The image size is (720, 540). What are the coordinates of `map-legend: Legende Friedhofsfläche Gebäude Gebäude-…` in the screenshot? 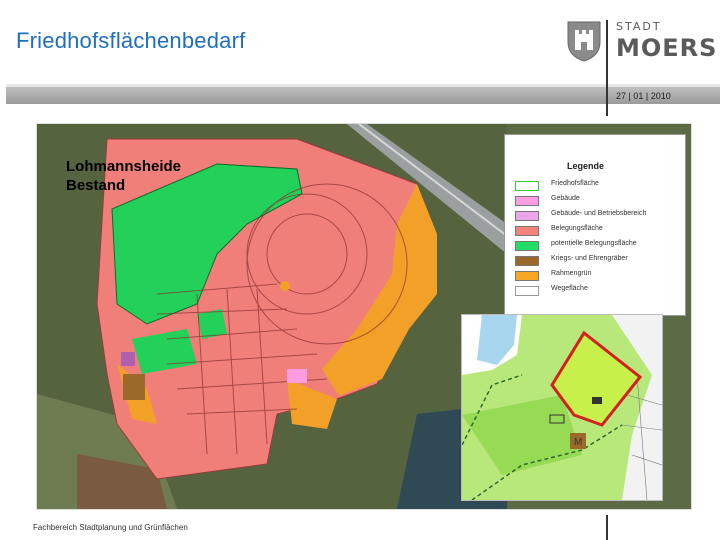 It's located at (595, 225).